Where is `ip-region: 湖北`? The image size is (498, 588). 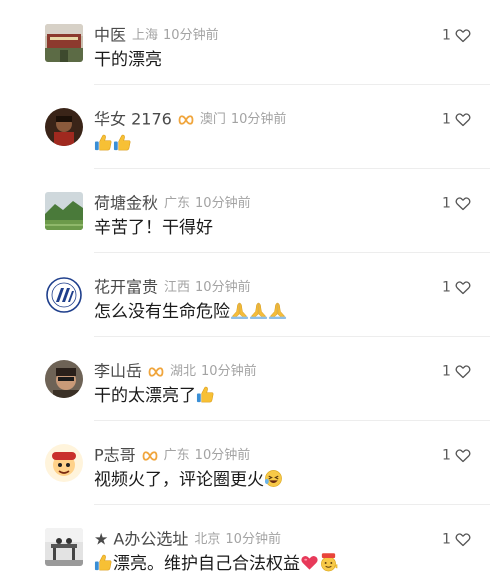
ip-region: 湖北 is located at coordinates (183, 371).